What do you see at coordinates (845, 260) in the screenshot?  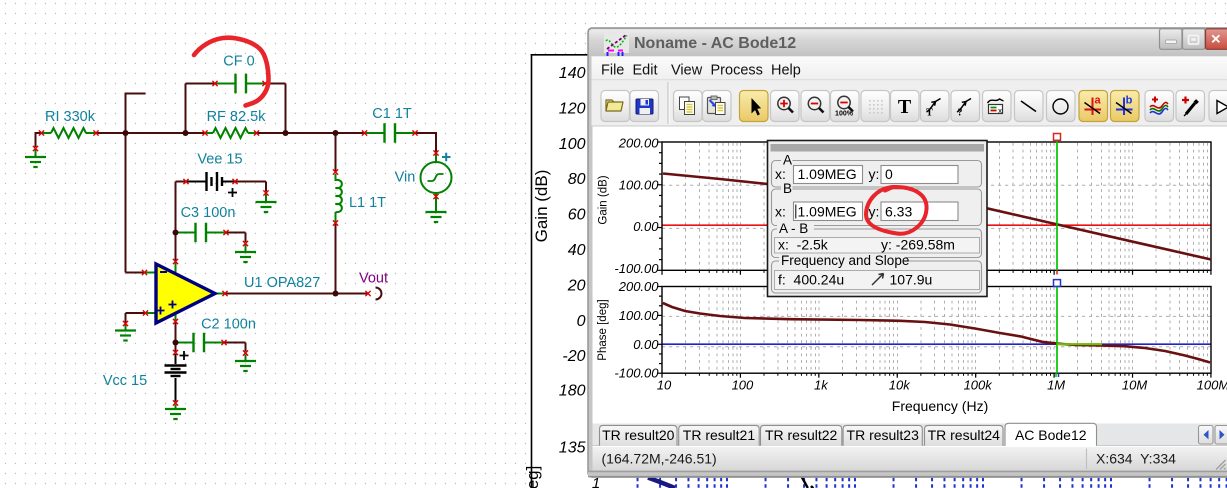 I see `svg-text: Frequency and Slope` at bounding box center [845, 260].